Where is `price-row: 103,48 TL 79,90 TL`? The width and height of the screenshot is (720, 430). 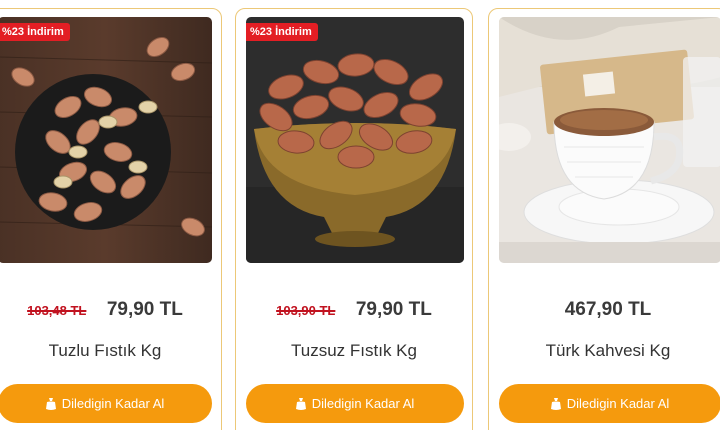 price-row: 103,48 TL 79,90 TL is located at coordinates (110, 310).